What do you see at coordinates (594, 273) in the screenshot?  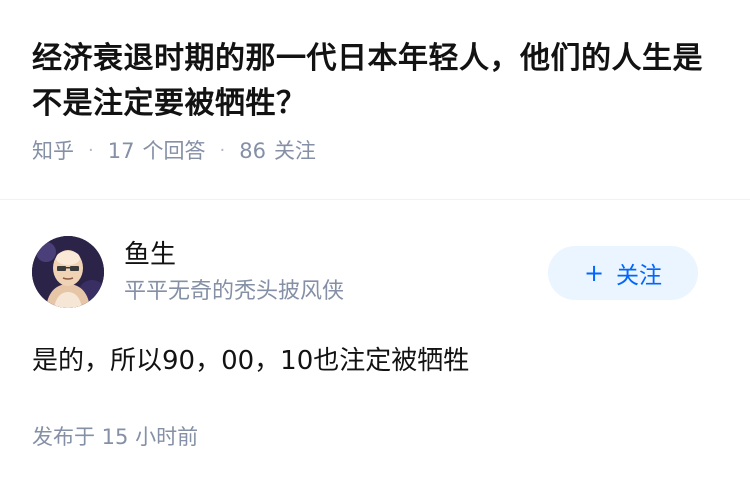 I see `plus-icon: +` at bounding box center [594, 273].